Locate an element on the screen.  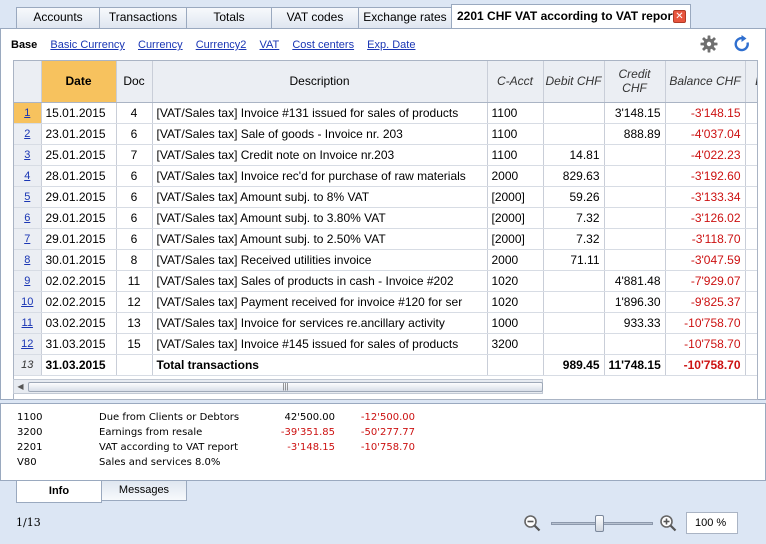
gear-icon is located at coordinates (709, 44).